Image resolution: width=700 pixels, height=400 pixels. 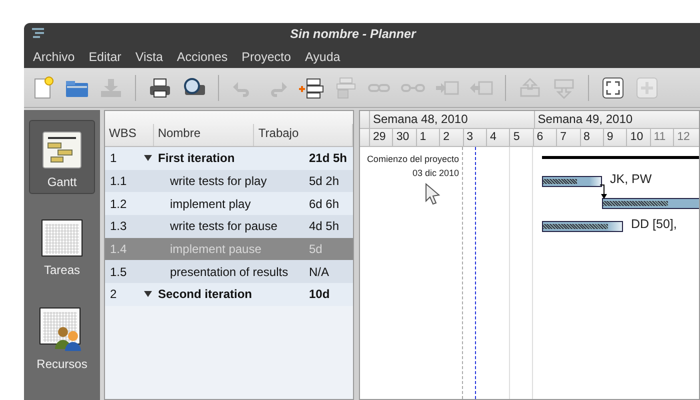 What do you see at coordinates (118, 226) in the screenshot?
I see `wbs-cell: 1.3` at bounding box center [118, 226].